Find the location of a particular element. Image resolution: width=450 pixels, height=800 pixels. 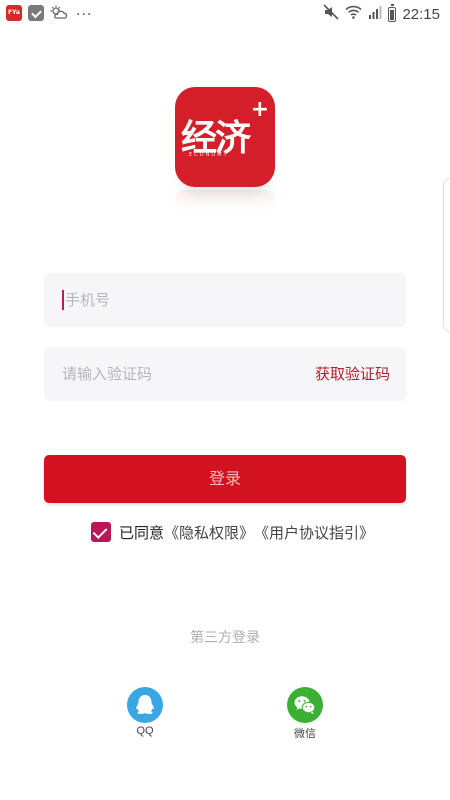

wechat-login-button: 微信 is located at coordinates (305, 714).